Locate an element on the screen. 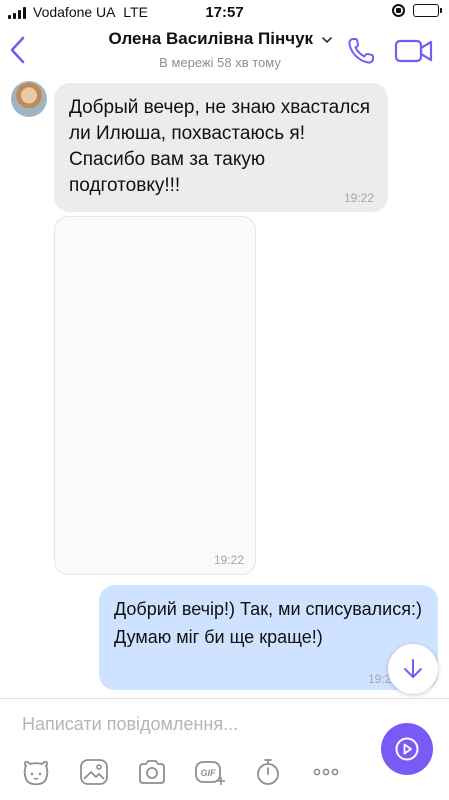 The width and height of the screenshot is (449, 800). video-camera-icon is located at coordinates (413, 51).